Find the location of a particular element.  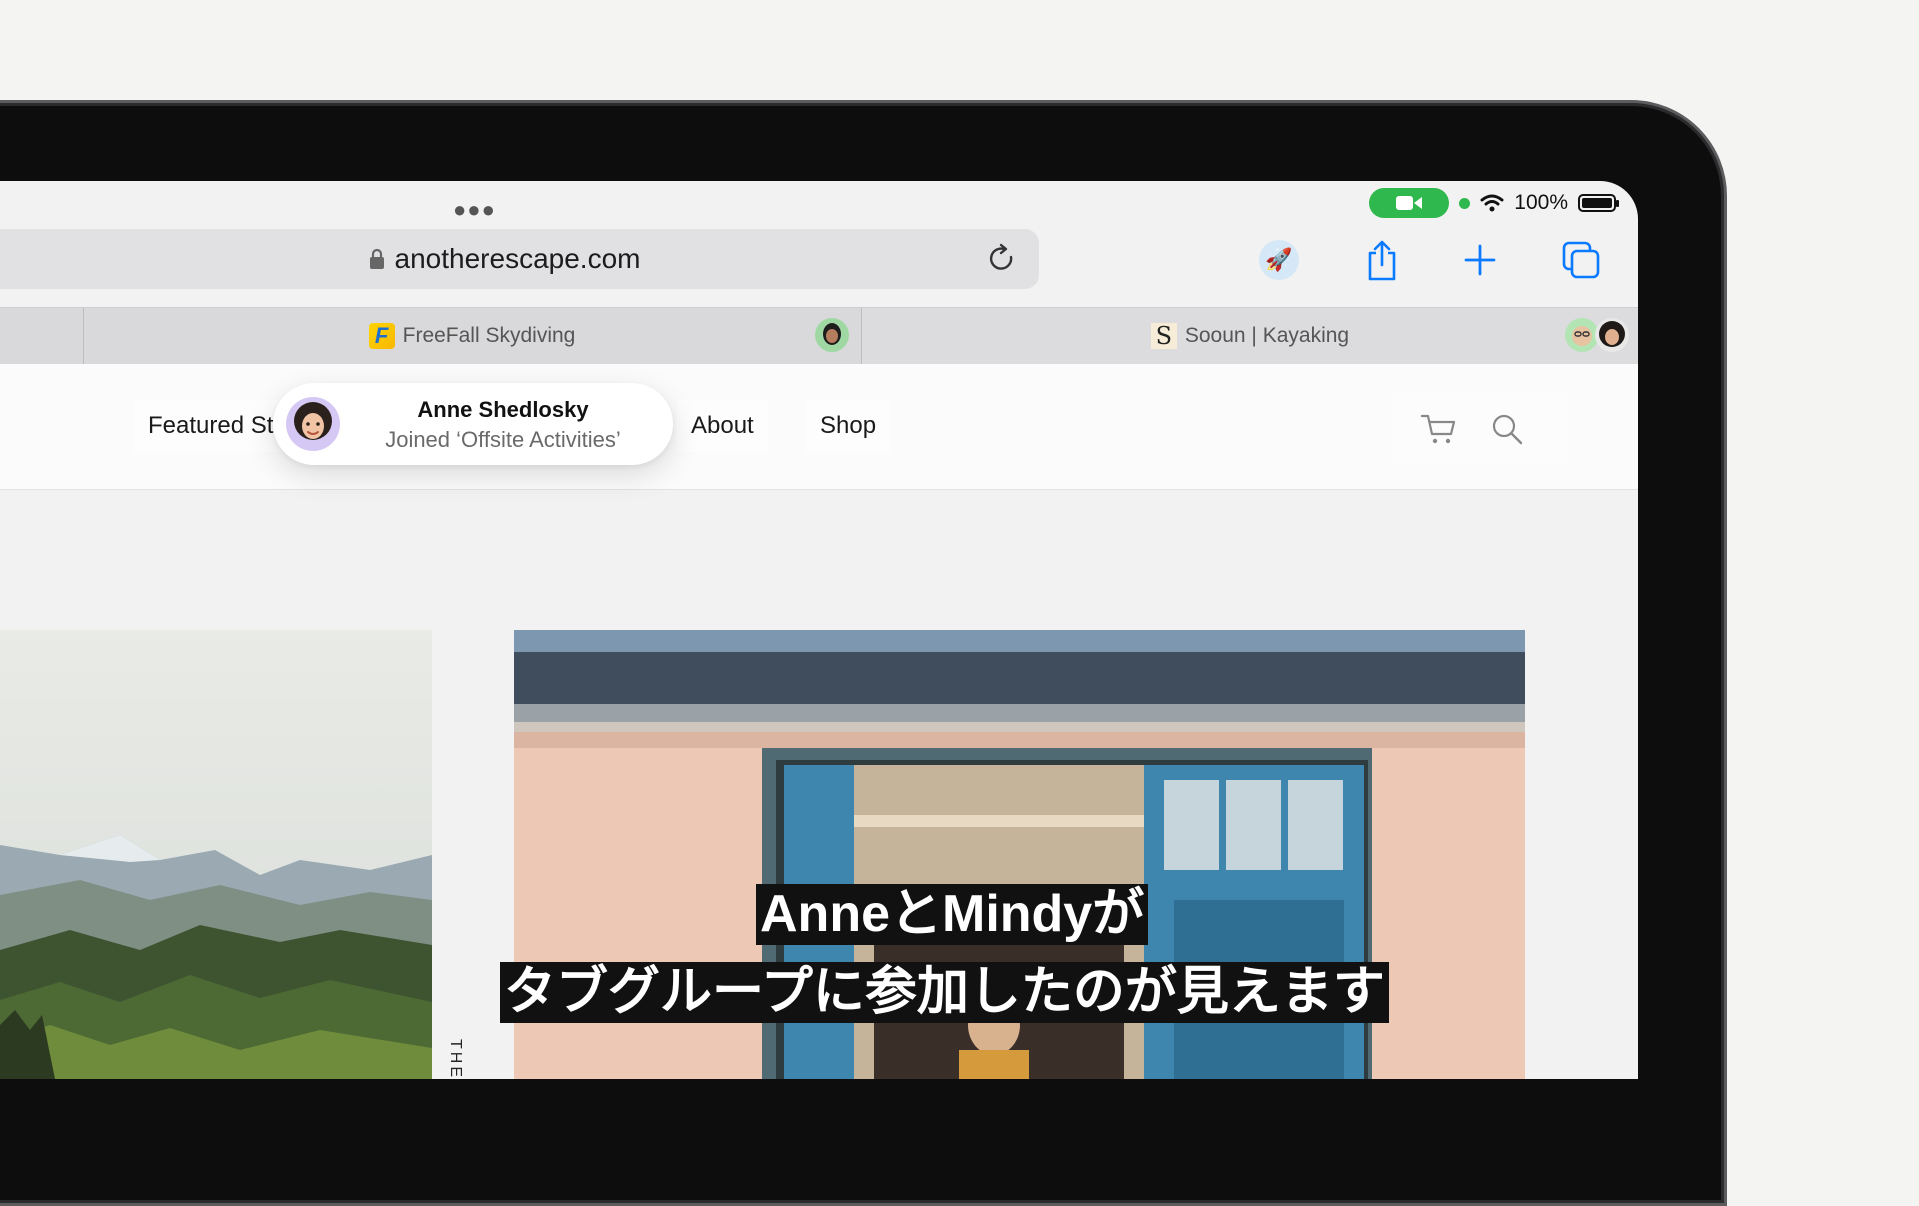

nav-featured-label: Featured St is located at coordinates (211, 425).